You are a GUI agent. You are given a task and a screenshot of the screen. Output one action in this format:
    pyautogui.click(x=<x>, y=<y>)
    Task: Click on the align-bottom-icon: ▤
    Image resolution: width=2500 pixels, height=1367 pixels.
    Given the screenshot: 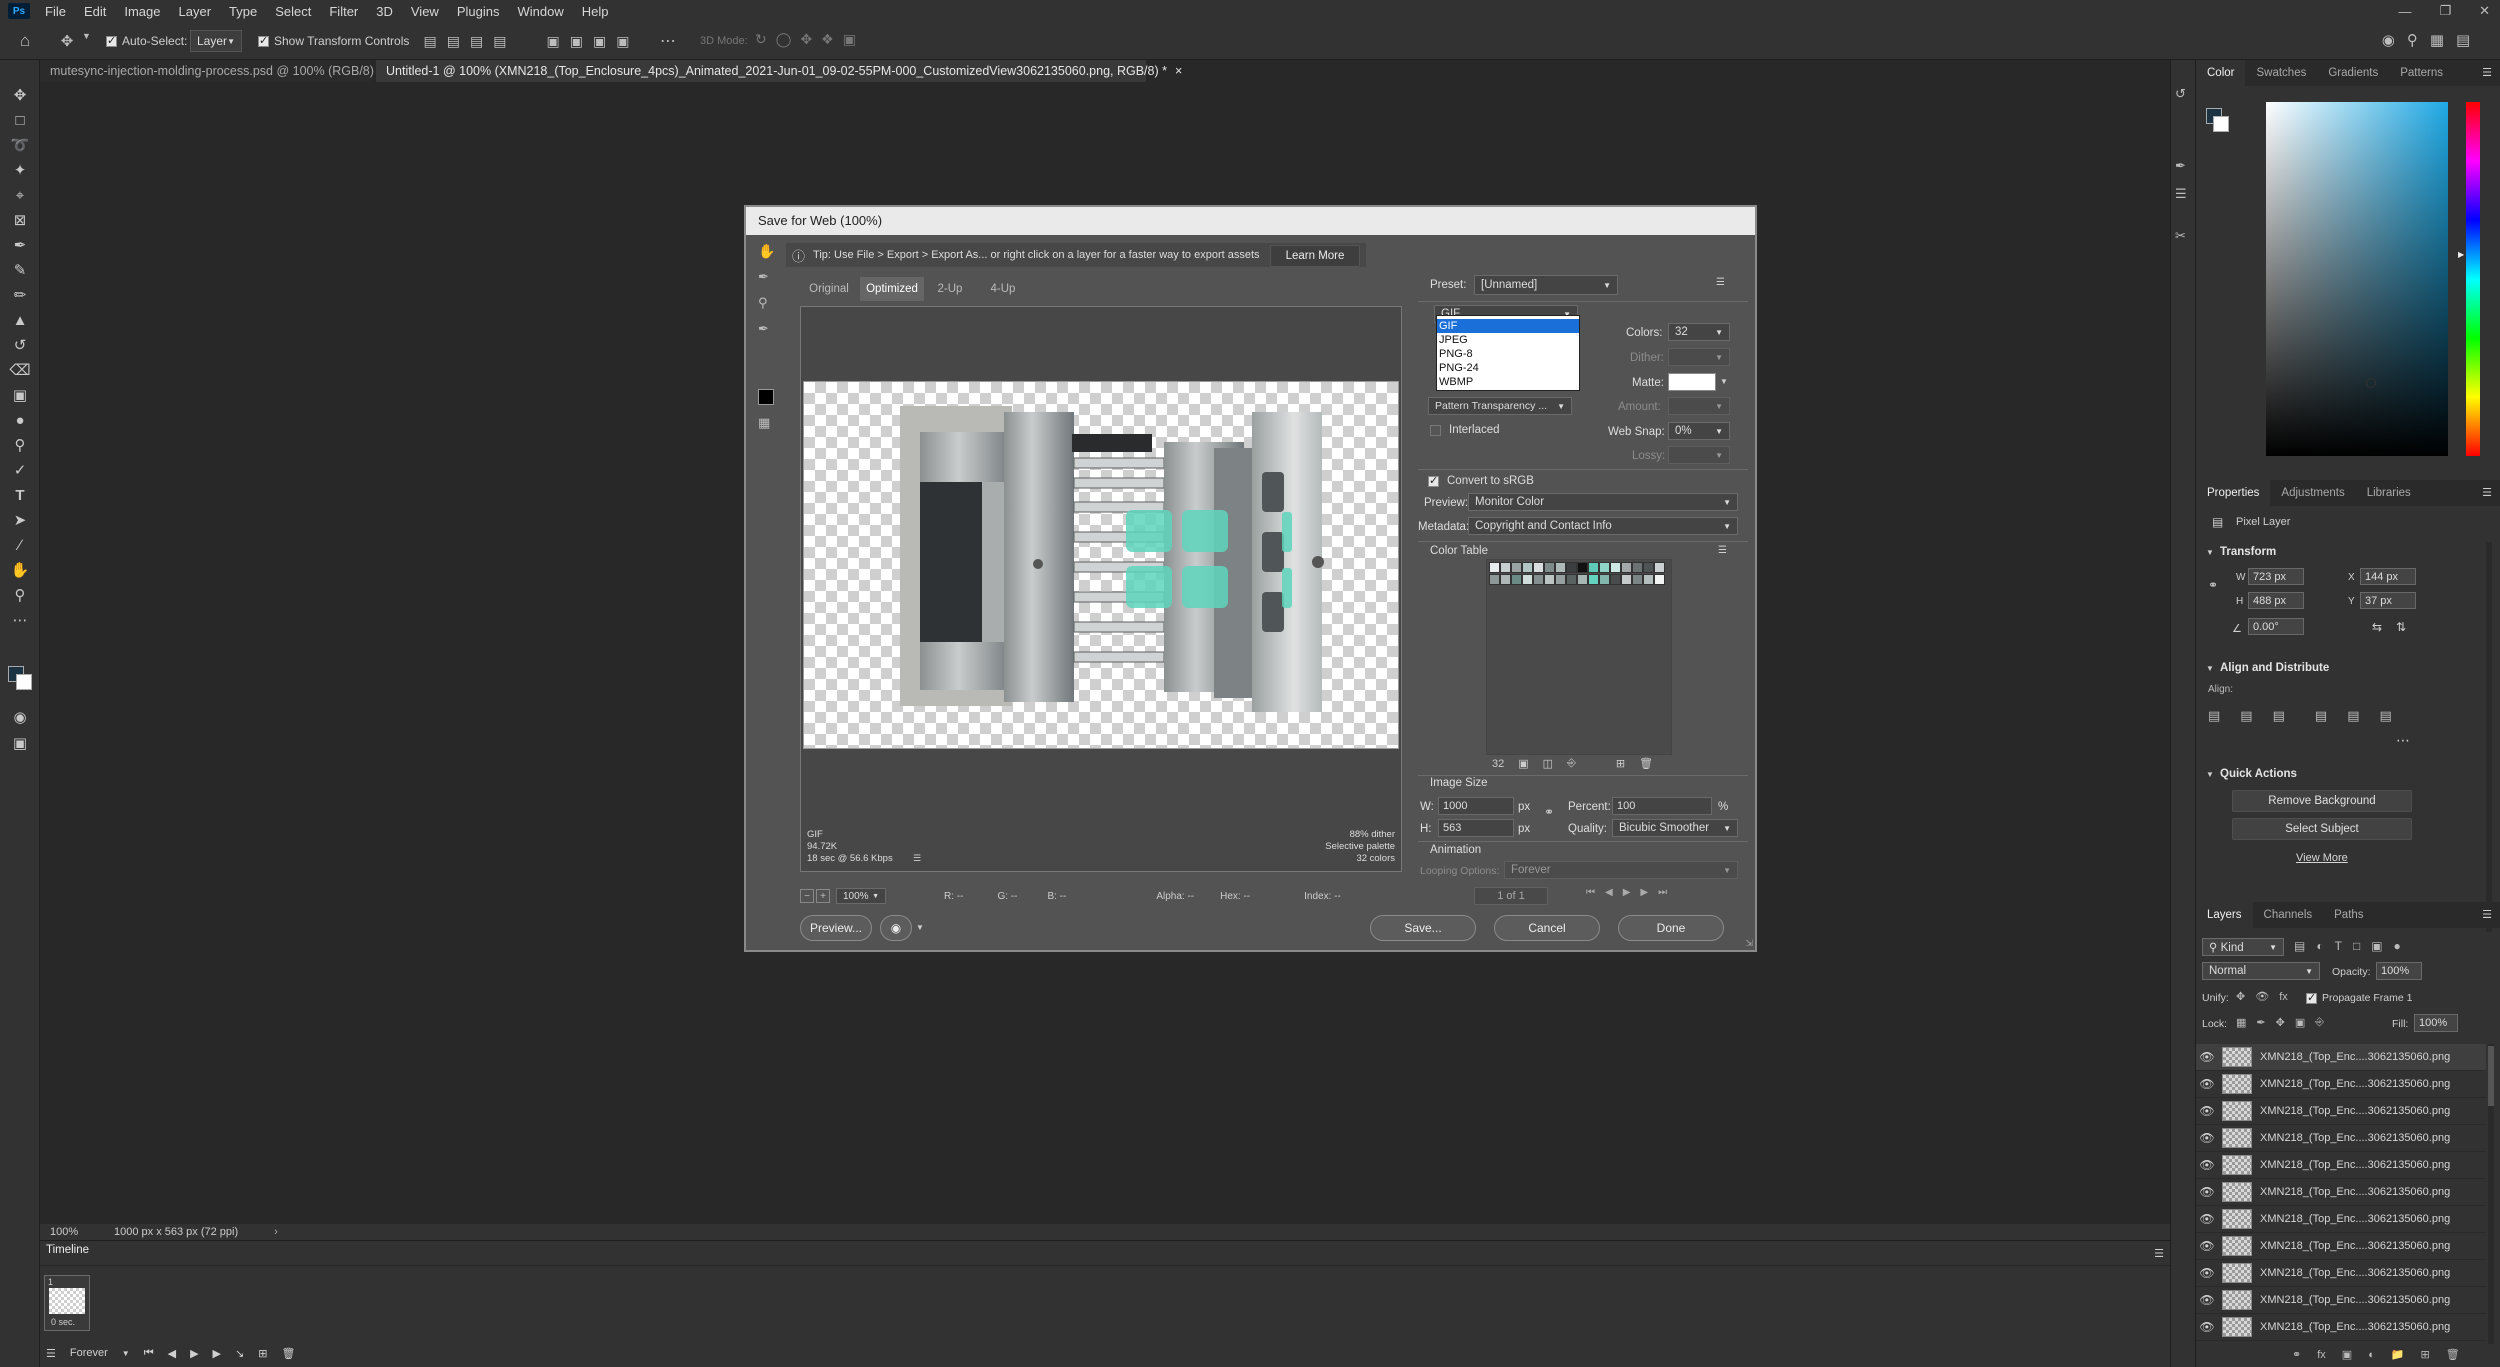 What is the action you would take?
    pyautogui.click(x=2385, y=716)
    